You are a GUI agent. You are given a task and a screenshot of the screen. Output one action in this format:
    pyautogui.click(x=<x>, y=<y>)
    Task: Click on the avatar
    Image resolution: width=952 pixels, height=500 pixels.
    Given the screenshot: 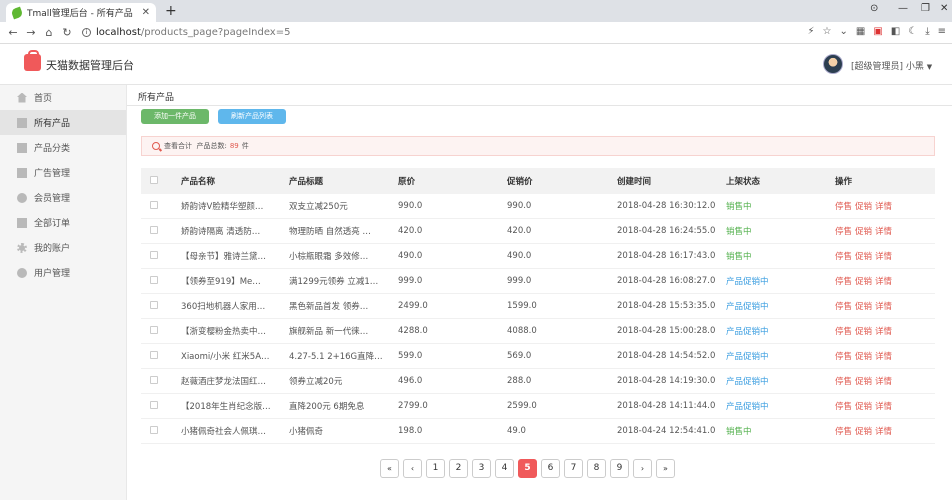 What is the action you would take?
    pyautogui.click(x=833, y=64)
    